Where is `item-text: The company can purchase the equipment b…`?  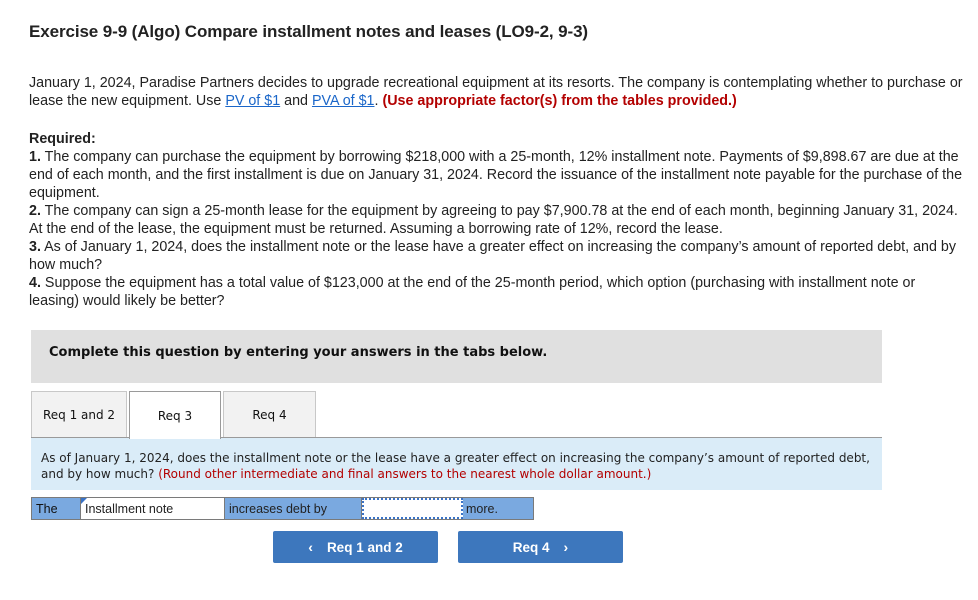 item-text: The company can purchase the equipment b… is located at coordinates (496, 175).